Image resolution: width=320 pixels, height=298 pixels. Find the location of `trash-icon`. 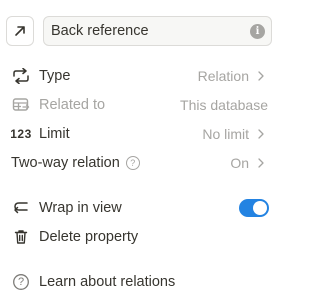

trash-icon is located at coordinates (21, 237).